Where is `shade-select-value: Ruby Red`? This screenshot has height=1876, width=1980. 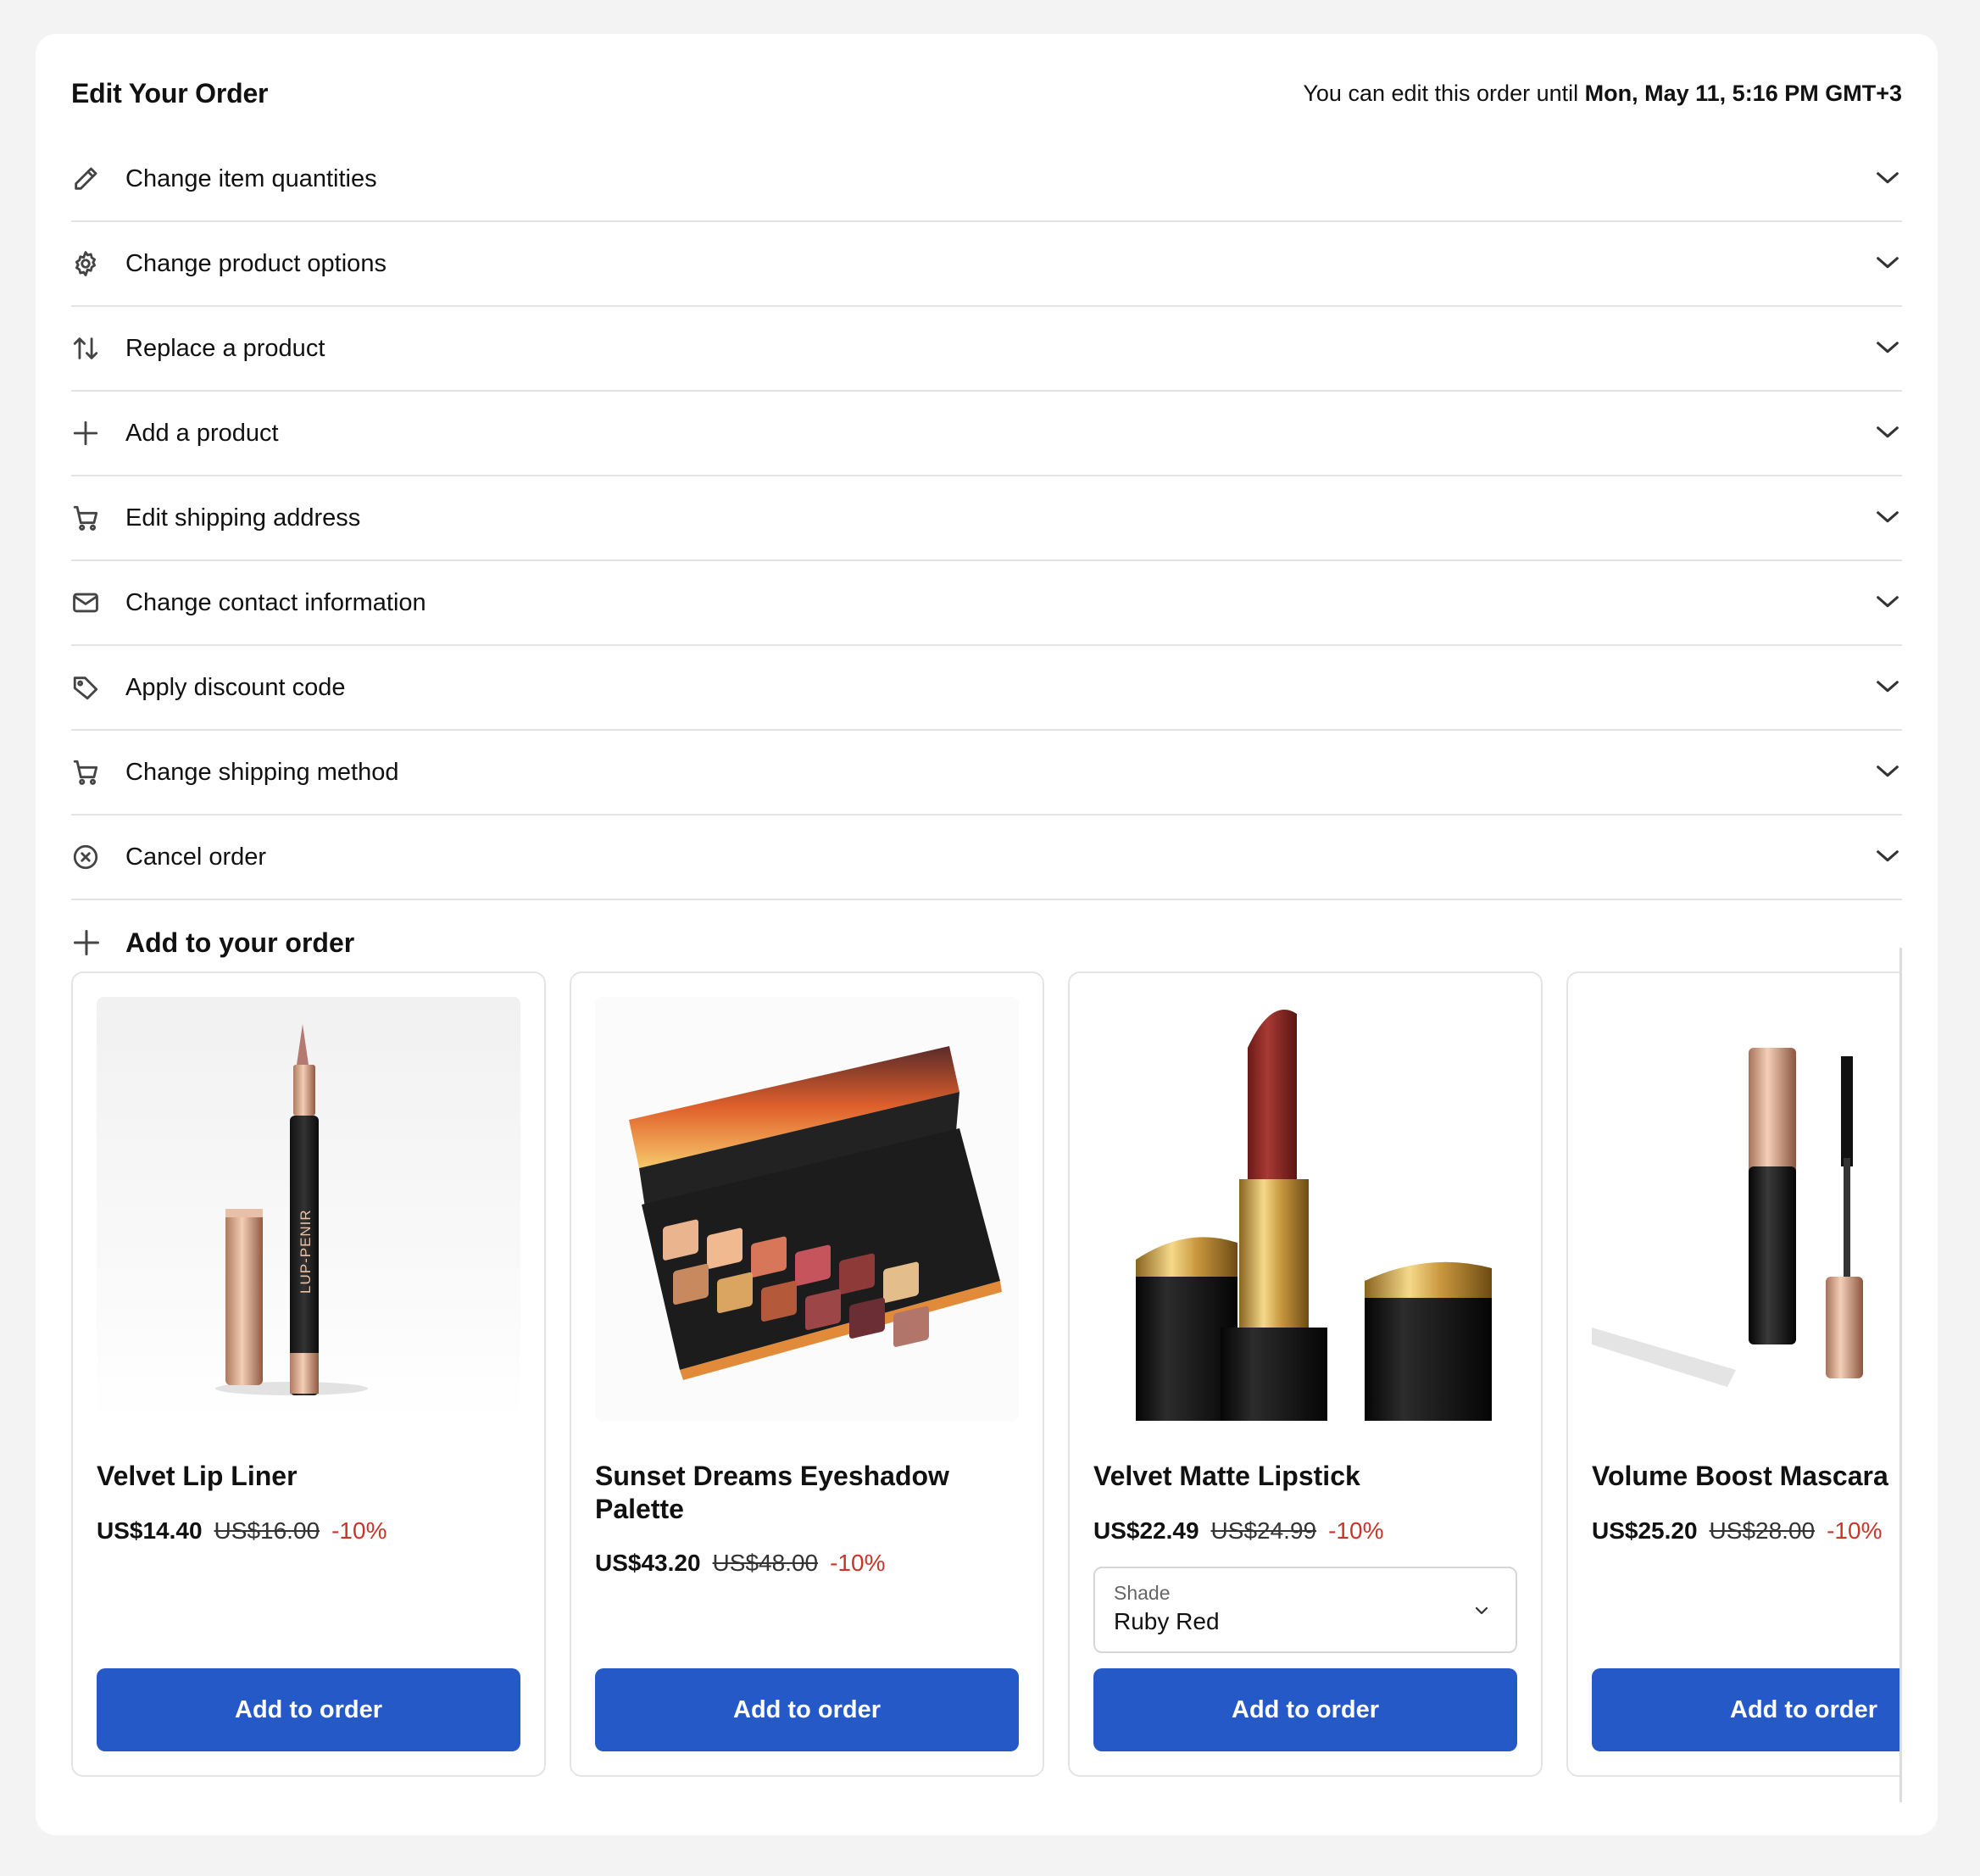 shade-select-value: Ruby Red is located at coordinates (1167, 1621).